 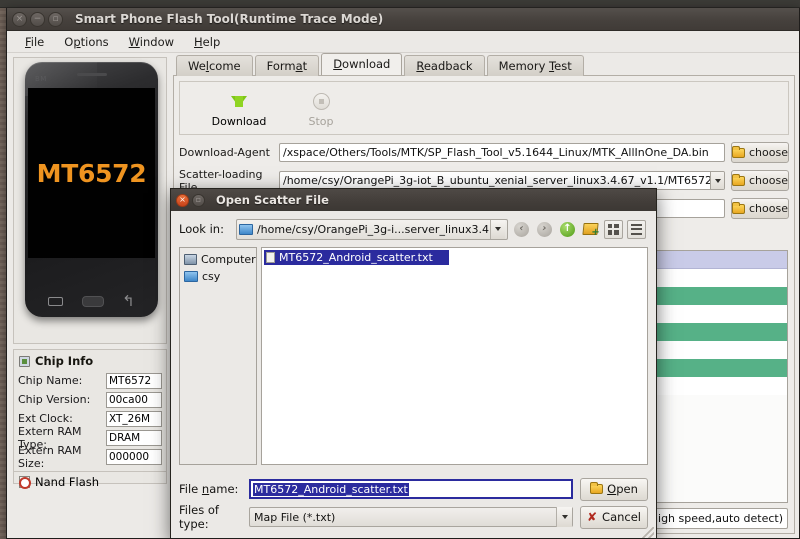 What do you see at coordinates (91, 189) in the screenshot?
I see `phone-mockup: BM MT6572 ↰` at bounding box center [91, 189].